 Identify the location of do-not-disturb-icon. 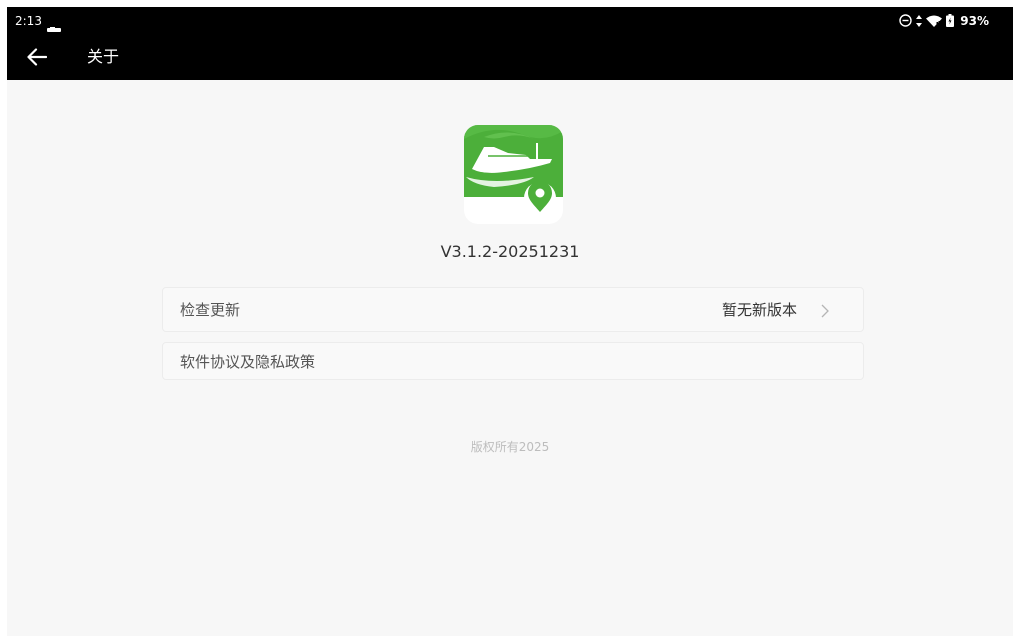
(905, 21).